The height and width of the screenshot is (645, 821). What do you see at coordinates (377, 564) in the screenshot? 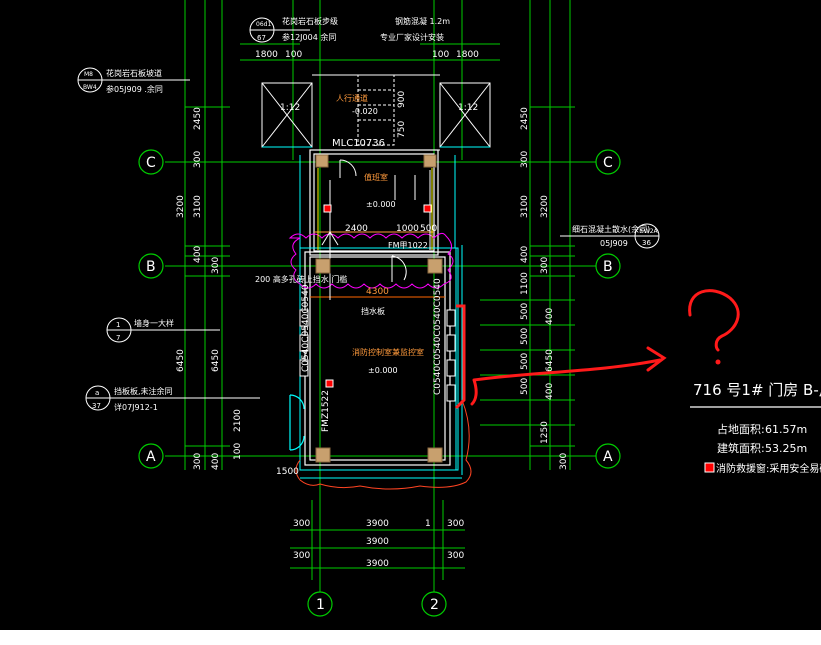
I see `dim-bottom-3900-3: 3900` at bounding box center [377, 564].